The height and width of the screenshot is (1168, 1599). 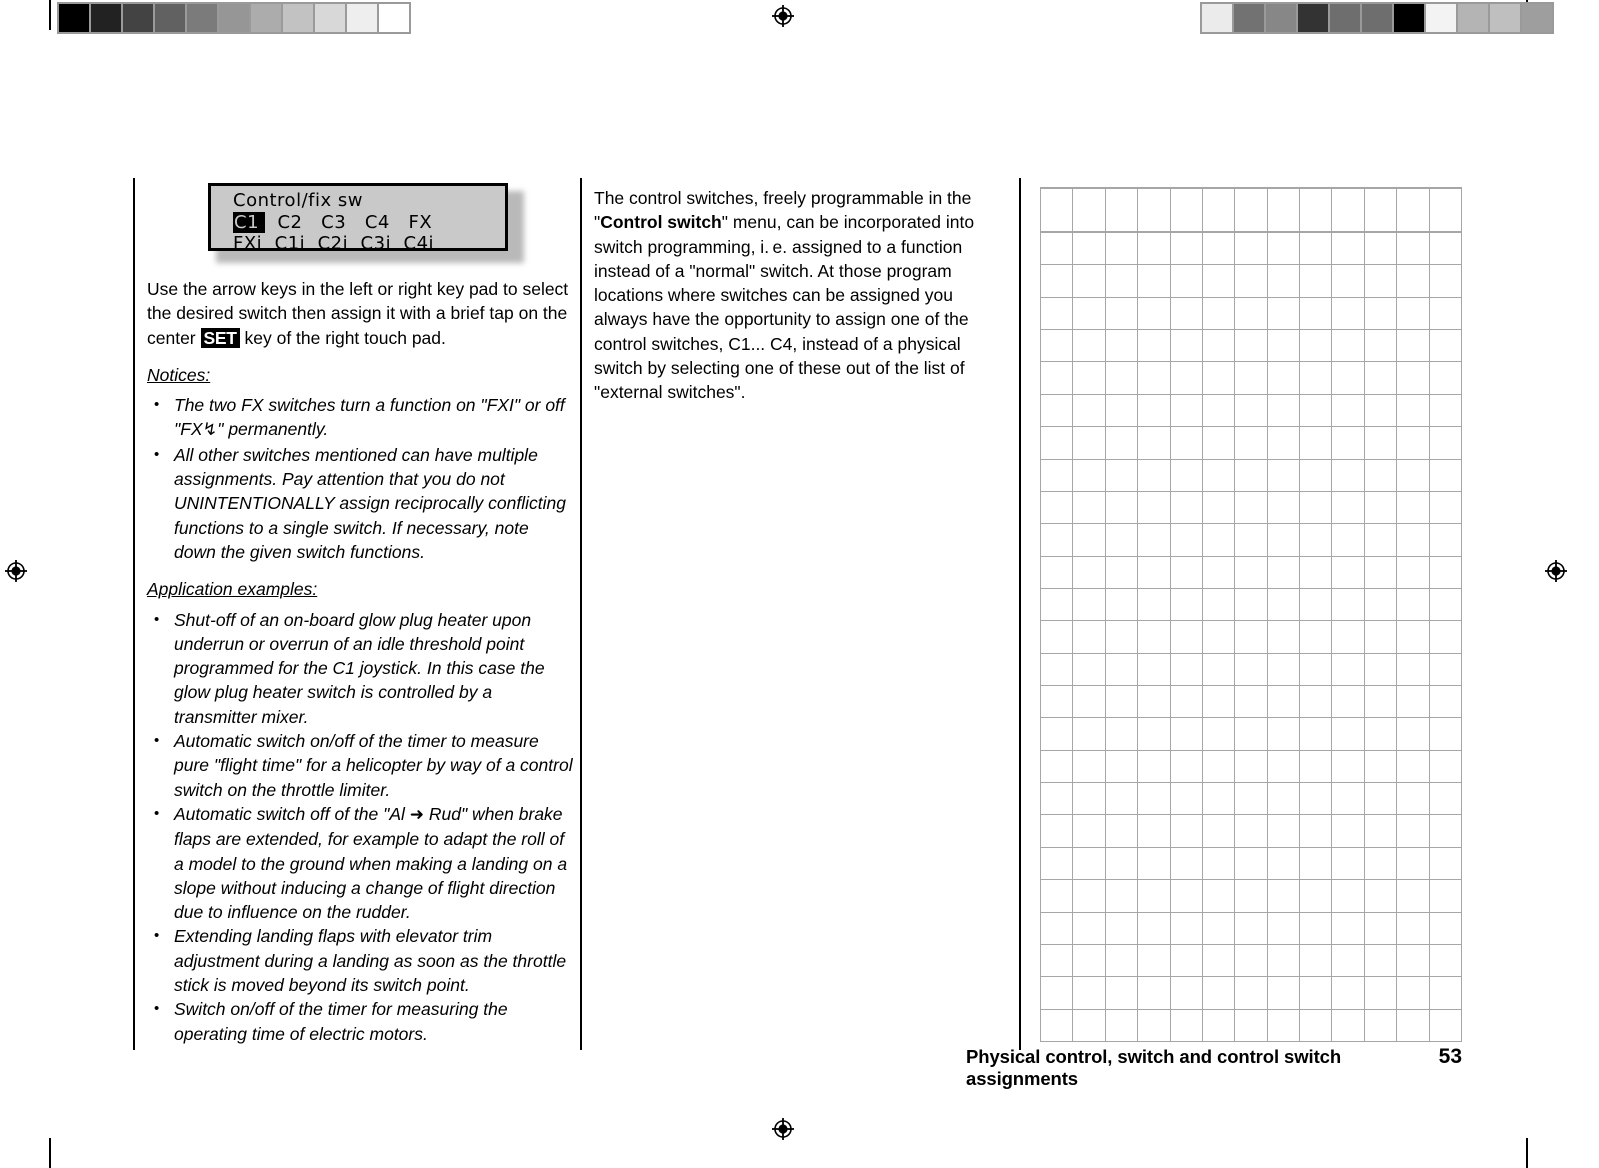 I want to click on lcd-selected-item: C1, so click(x=249, y=222).